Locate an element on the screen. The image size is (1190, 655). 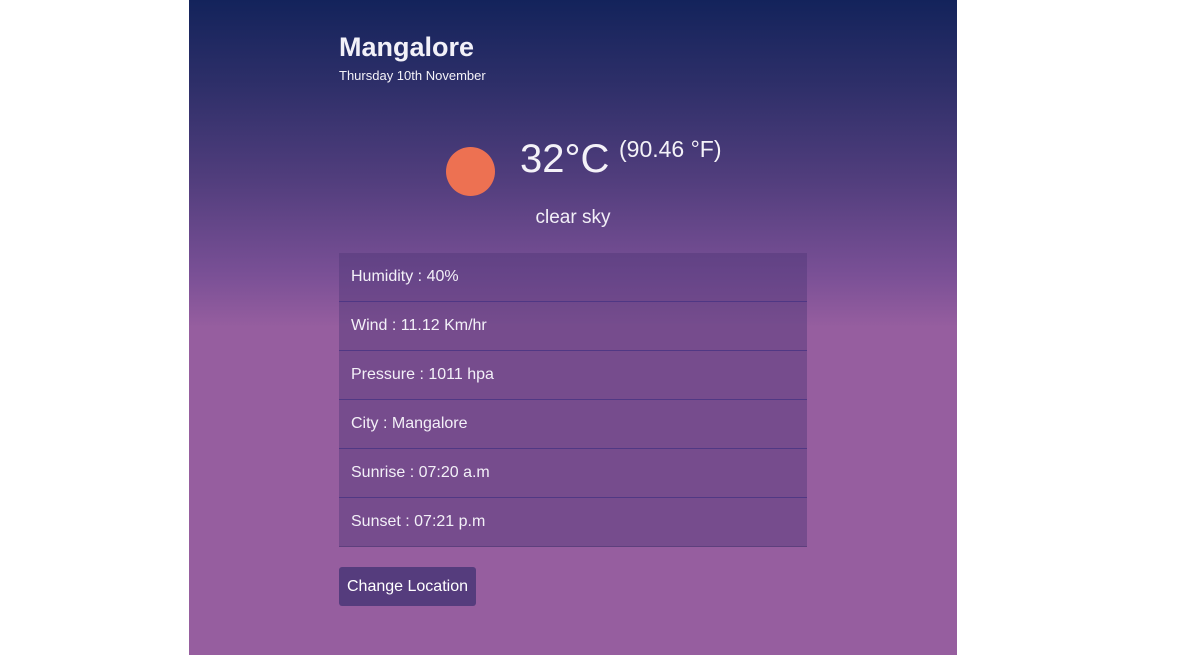
city-title: Mangalore is located at coordinates (407, 47).